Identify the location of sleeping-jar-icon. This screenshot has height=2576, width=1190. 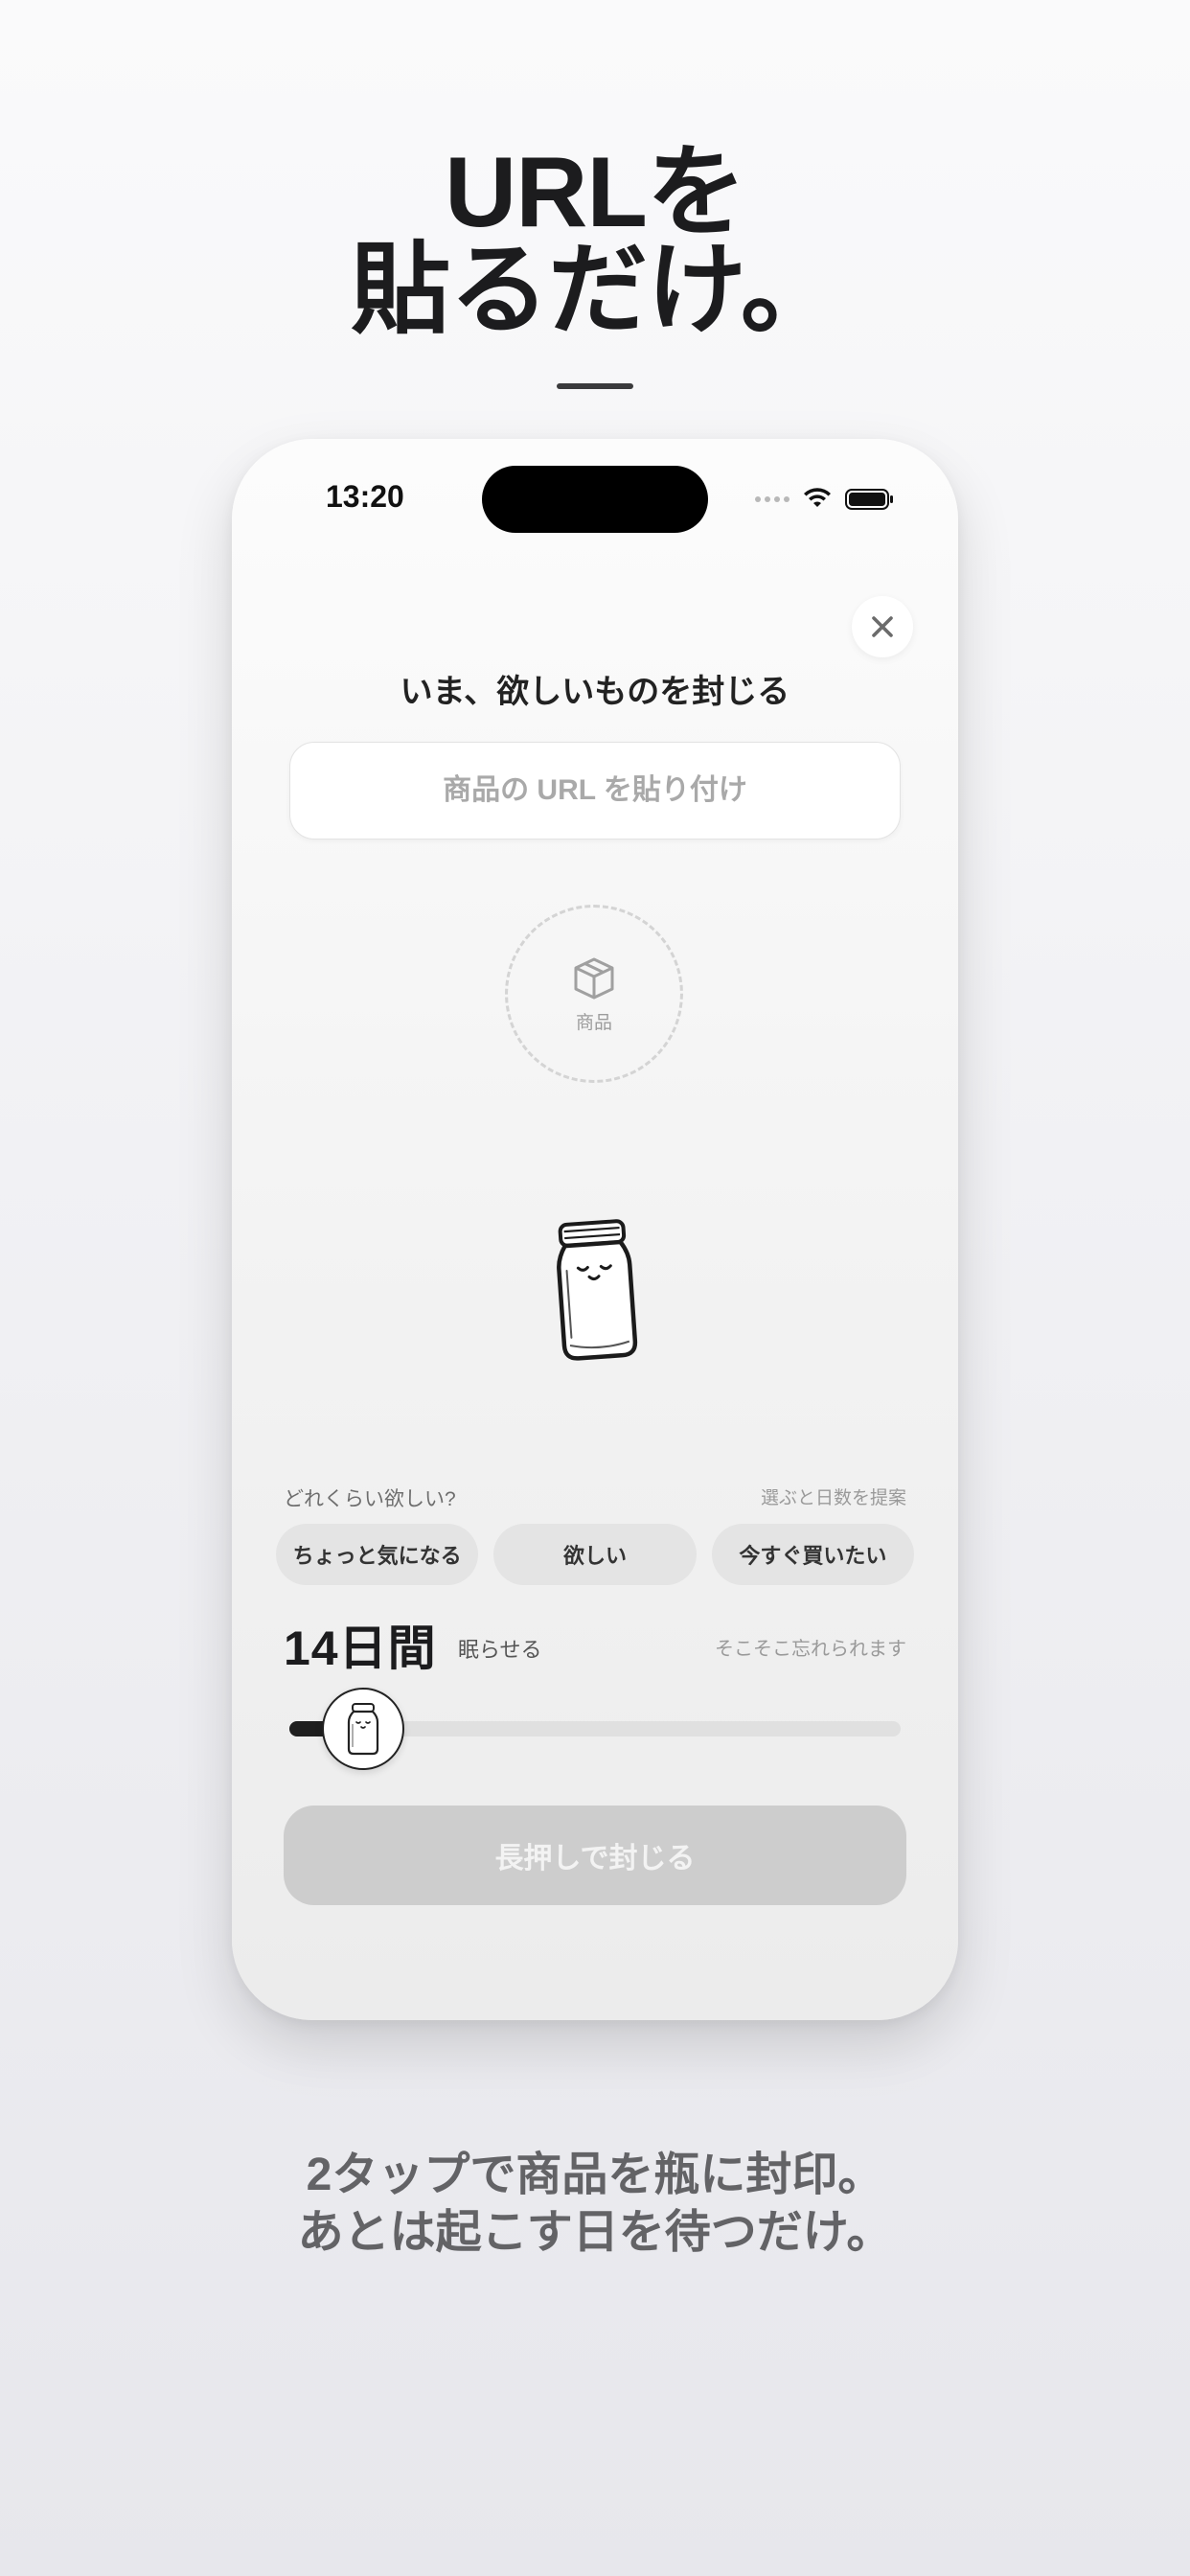
(598, 1290).